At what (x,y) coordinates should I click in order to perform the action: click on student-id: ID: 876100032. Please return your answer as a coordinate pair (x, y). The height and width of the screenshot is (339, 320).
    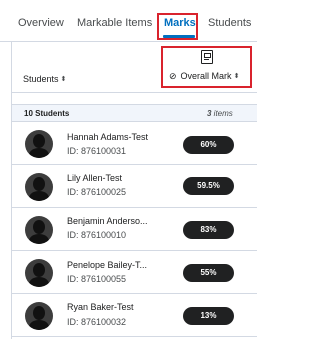
    Looking at the image, I should click on (97, 322).